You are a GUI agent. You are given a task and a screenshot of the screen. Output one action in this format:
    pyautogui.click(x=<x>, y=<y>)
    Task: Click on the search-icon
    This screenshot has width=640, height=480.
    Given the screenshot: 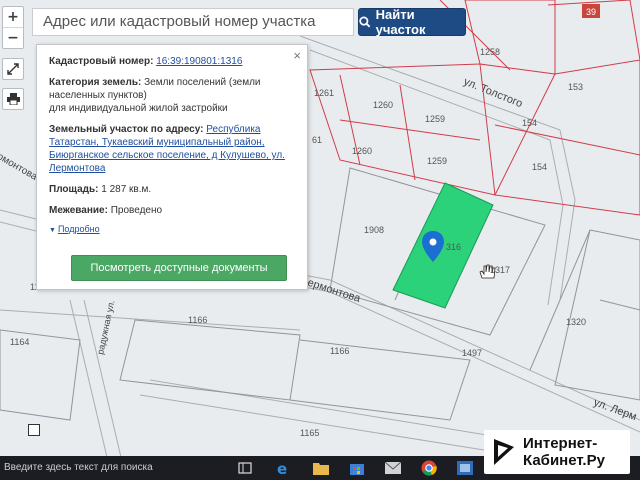 What is the action you would take?
    pyautogui.click(x=365, y=22)
    